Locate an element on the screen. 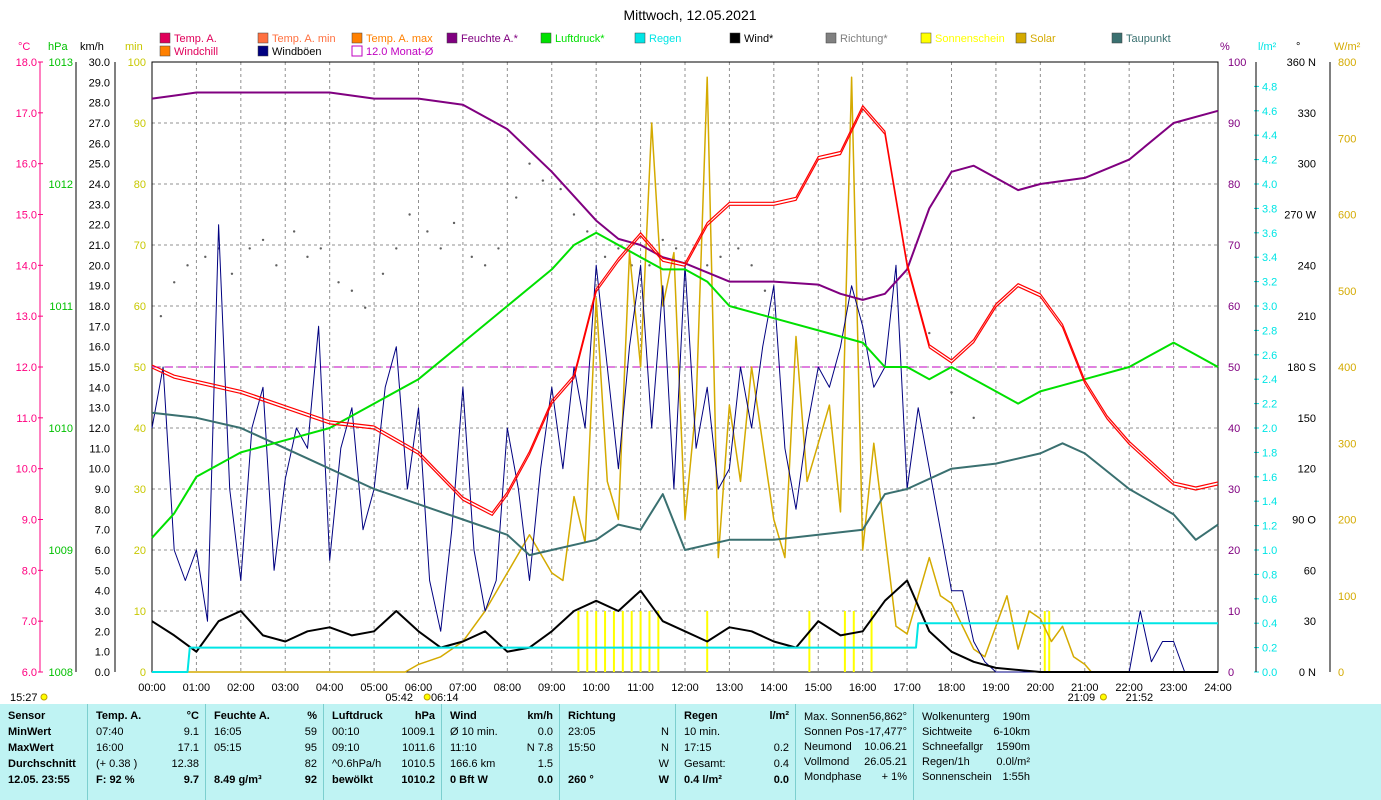  x-tick-label: 18:00 is located at coordinates (952, 688).